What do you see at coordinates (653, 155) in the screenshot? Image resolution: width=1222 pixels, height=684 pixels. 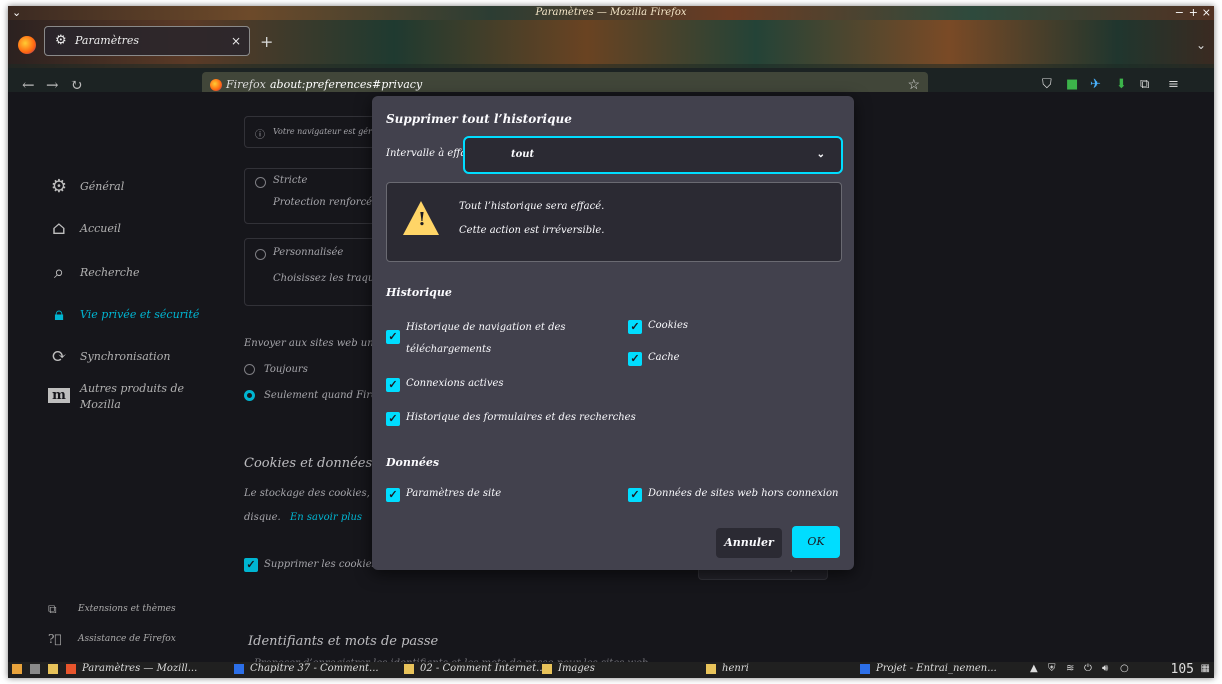 I see `range-select: tout ⌄` at bounding box center [653, 155].